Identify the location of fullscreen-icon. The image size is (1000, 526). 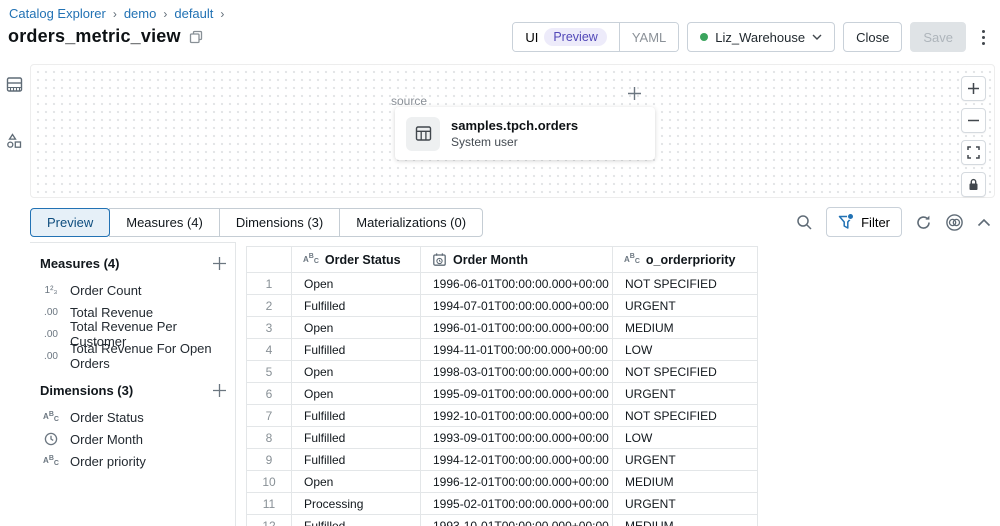
(973, 152).